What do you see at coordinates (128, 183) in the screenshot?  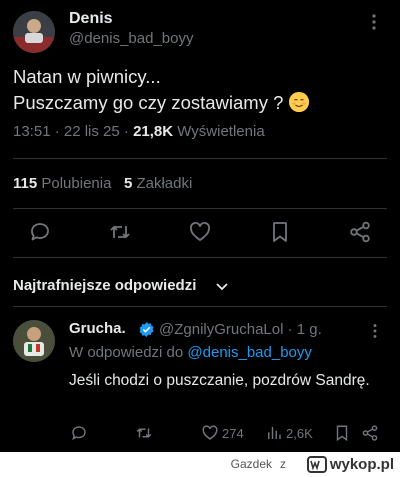 I see `bookmarks-count: 5` at bounding box center [128, 183].